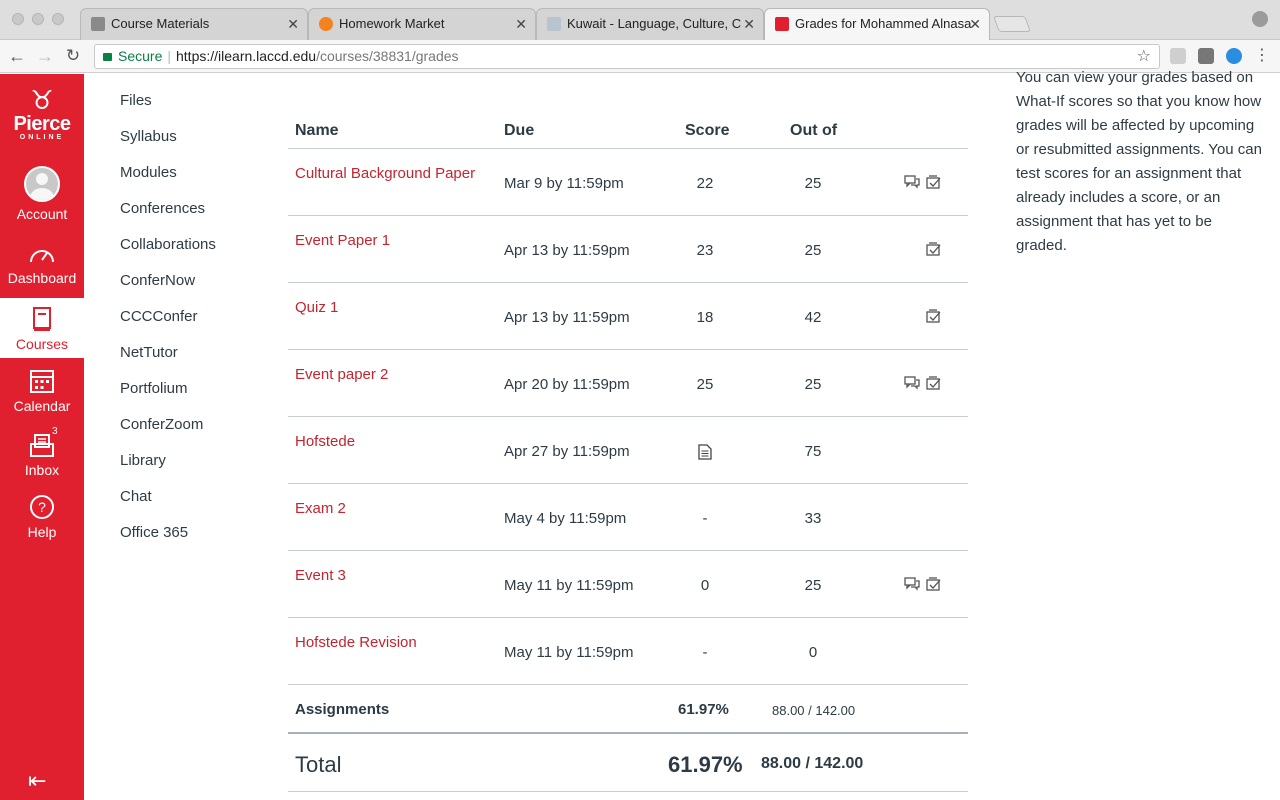 The width and height of the screenshot is (1280, 800). What do you see at coordinates (195, 214) in the screenshot?
I see `course-nav-conferences: Conferences` at bounding box center [195, 214].